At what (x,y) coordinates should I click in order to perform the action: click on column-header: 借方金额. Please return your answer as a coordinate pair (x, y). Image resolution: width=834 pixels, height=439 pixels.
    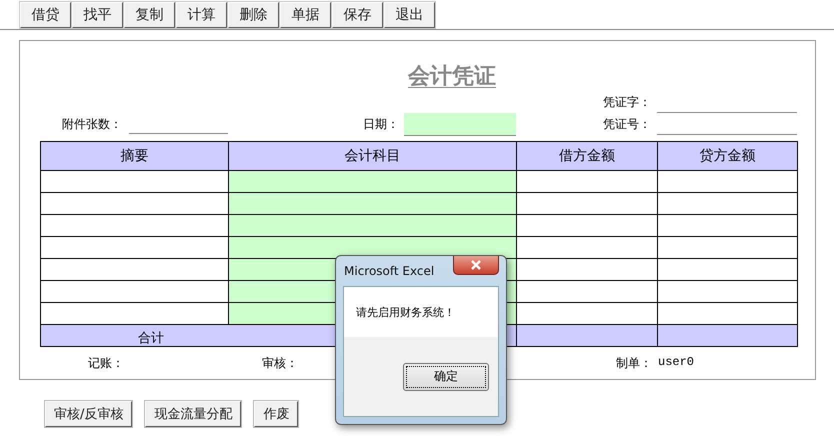
    Looking at the image, I should click on (587, 156).